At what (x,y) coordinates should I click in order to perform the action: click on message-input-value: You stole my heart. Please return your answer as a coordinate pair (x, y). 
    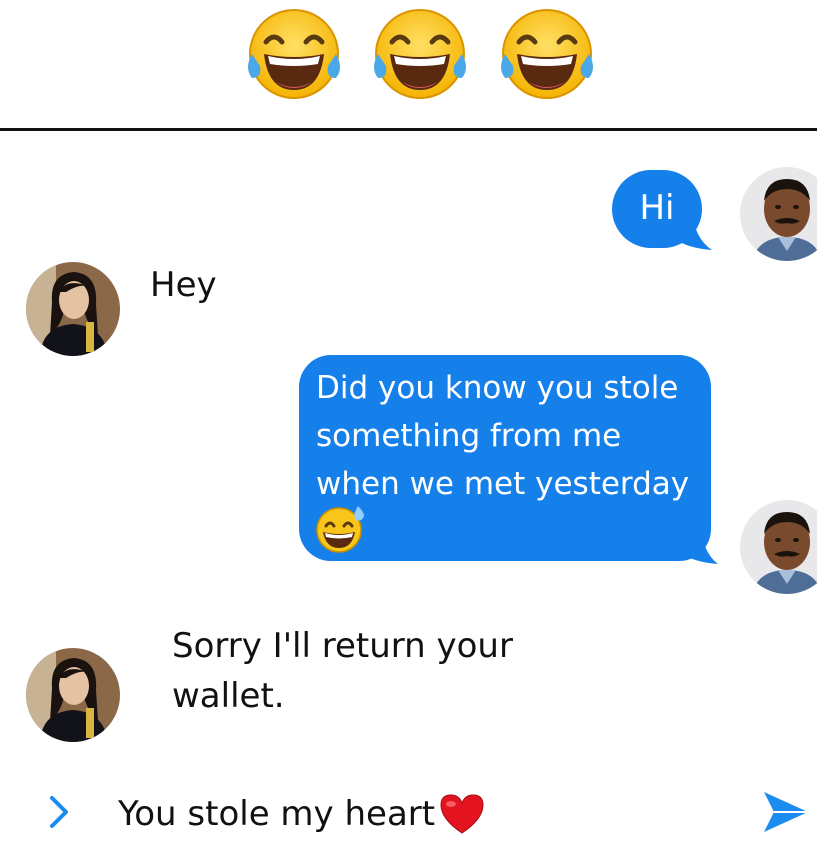
    Looking at the image, I should click on (277, 814).